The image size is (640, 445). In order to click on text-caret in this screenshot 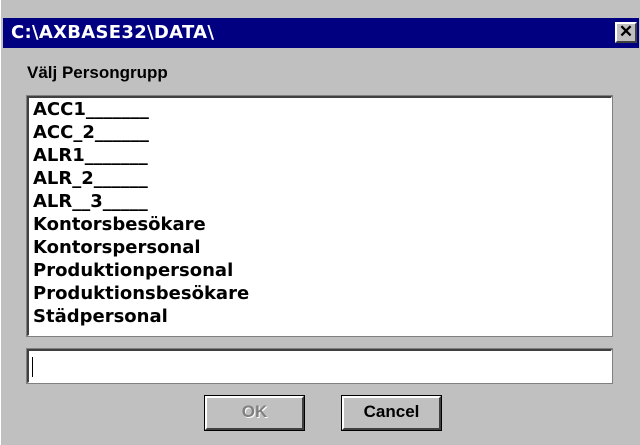, I will do `click(32, 367)`.